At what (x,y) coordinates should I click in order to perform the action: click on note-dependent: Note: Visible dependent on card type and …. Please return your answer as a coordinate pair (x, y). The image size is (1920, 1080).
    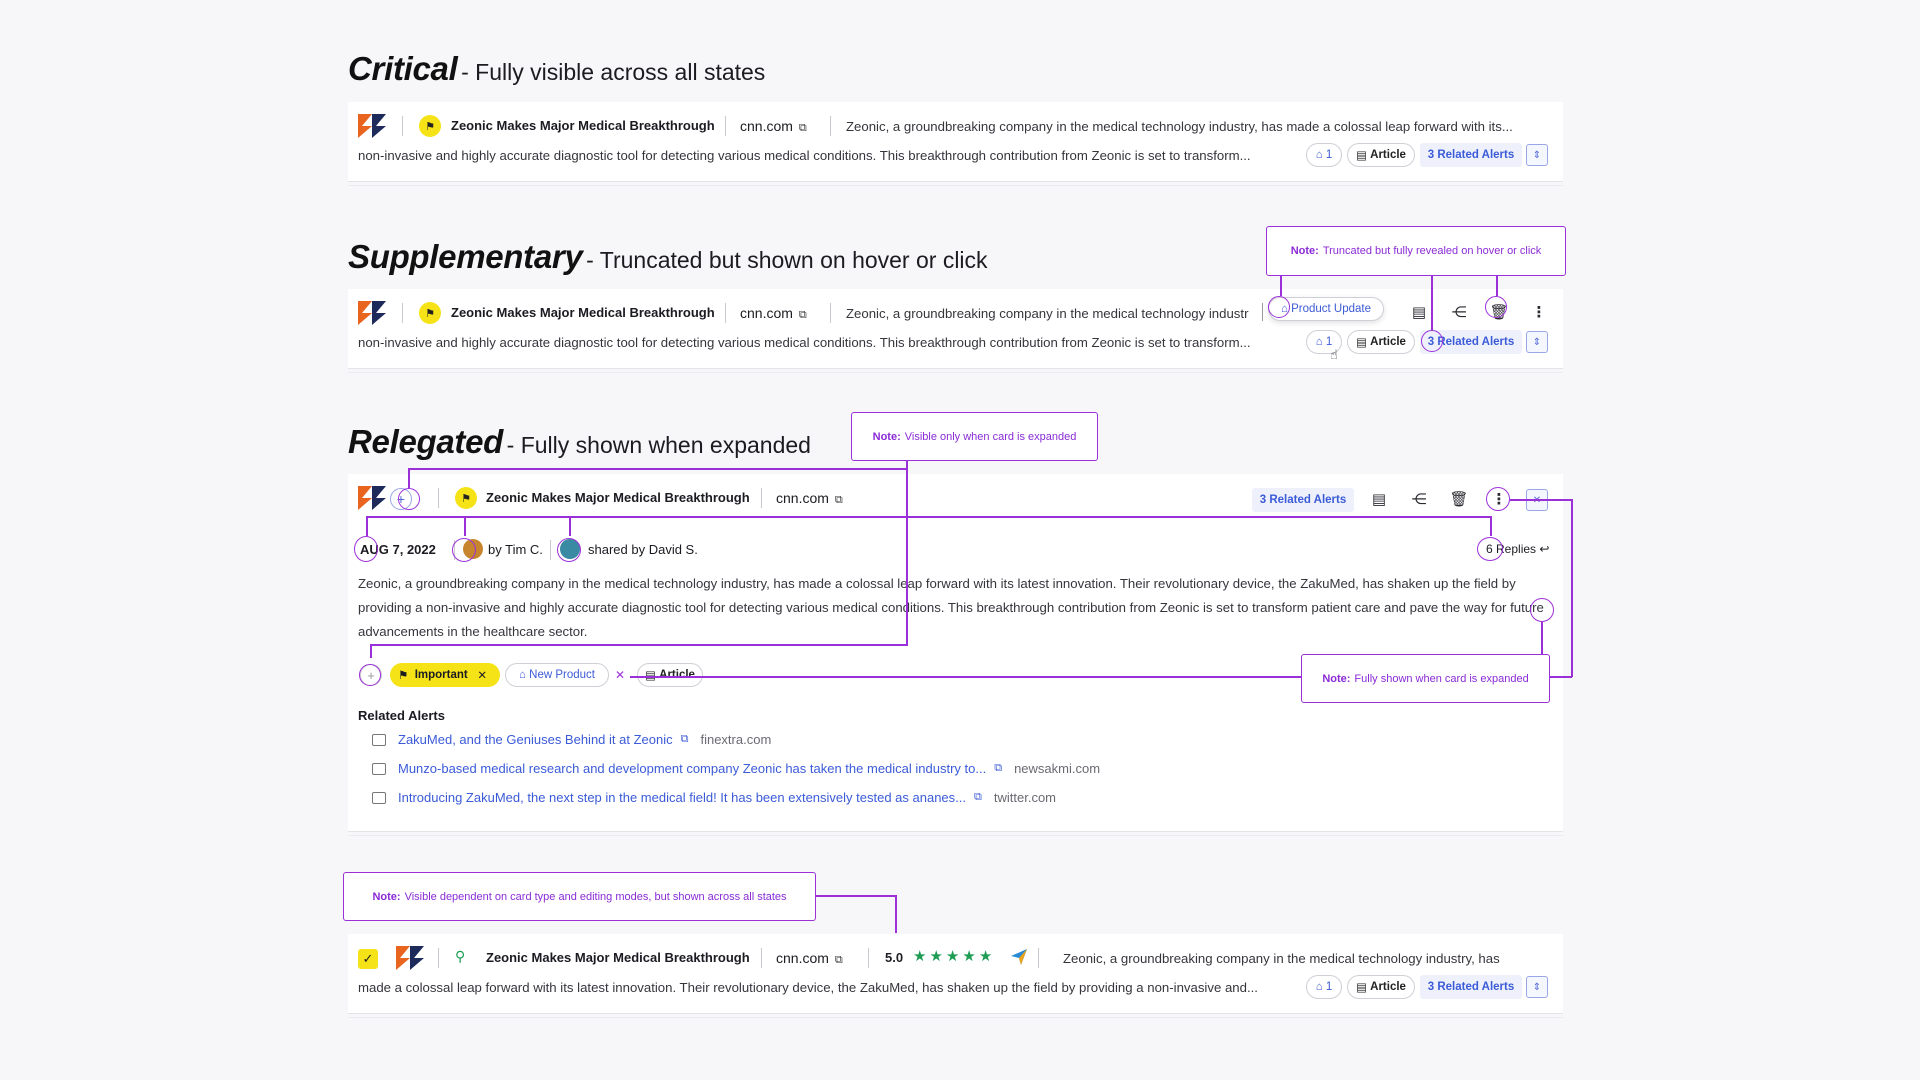
    Looking at the image, I should click on (579, 896).